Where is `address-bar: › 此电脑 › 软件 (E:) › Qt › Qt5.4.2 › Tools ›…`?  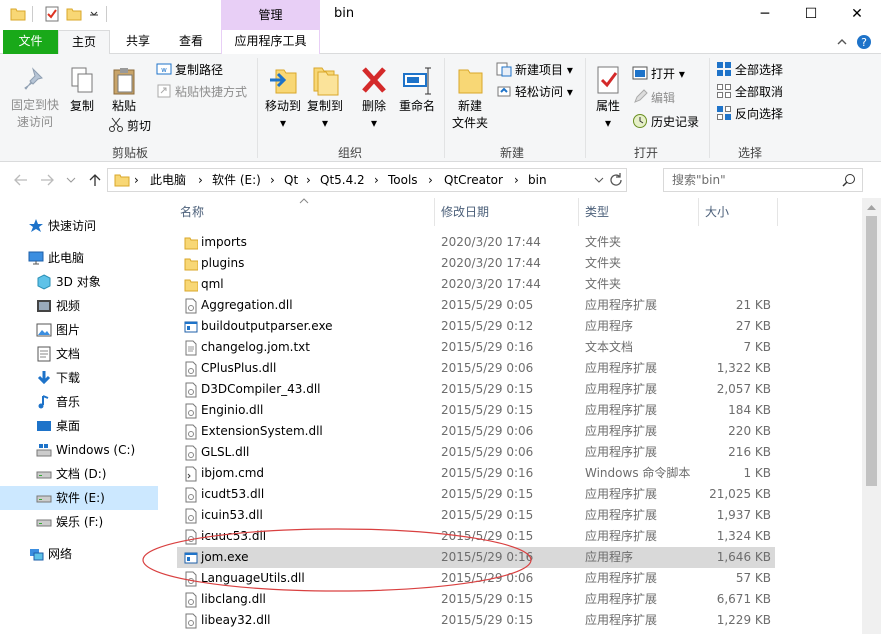 address-bar: › 此电脑 › 软件 (E:) › Qt › Qt5.4.2 › Tools ›… is located at coordinates (367, 180).